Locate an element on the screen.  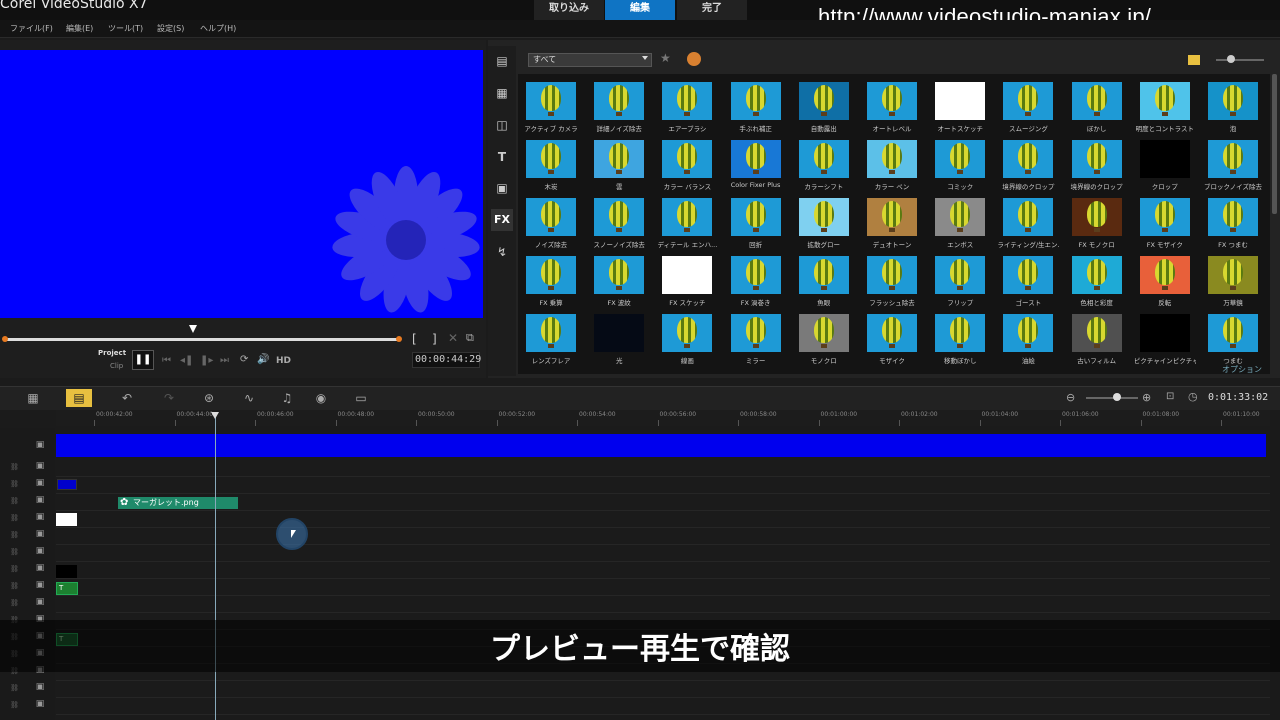
mark-in-handle is located at coordinates (5, 339).